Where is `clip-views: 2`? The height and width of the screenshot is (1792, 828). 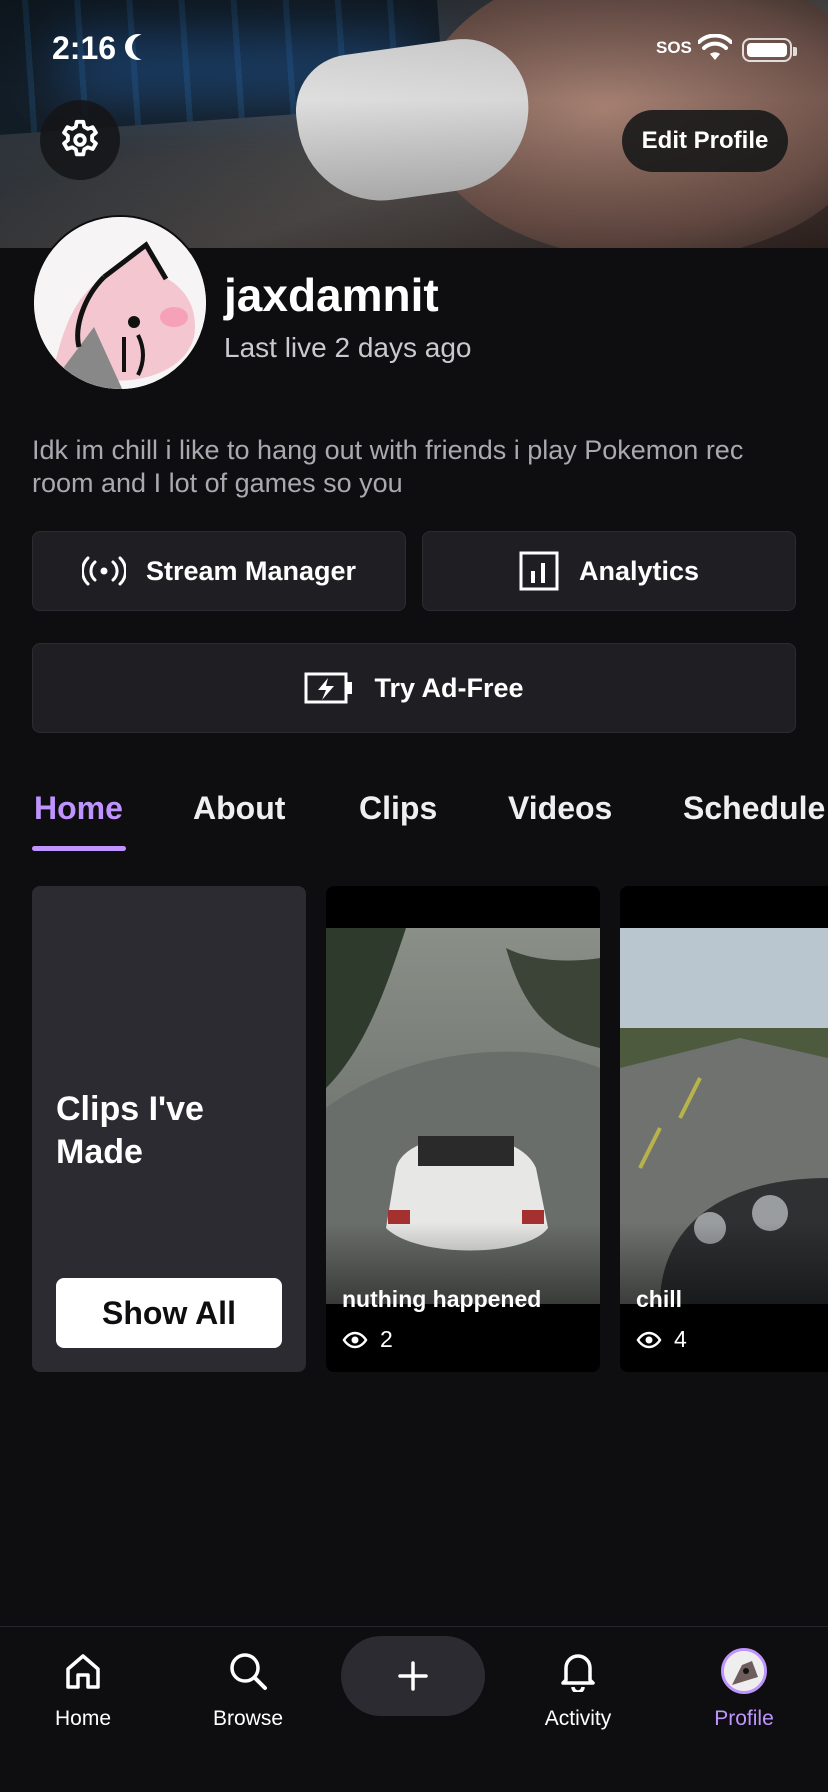
clip-views: 2 is located at coordinates (367, 1339).